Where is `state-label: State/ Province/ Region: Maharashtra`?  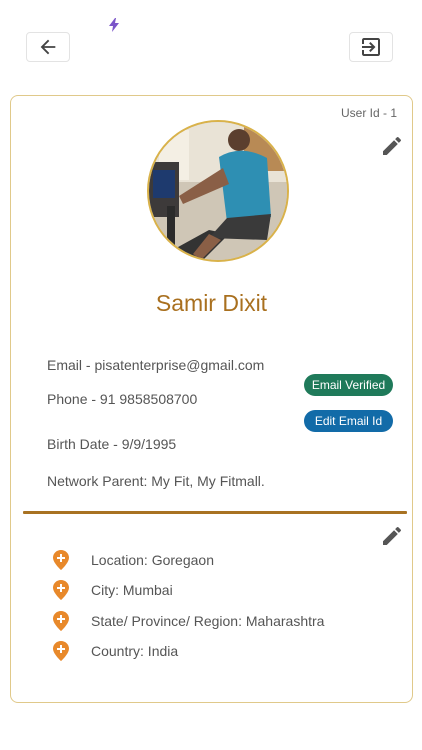
state-label: State/ Province/ Region: Maharashtra is located at coordinates (208, 621).